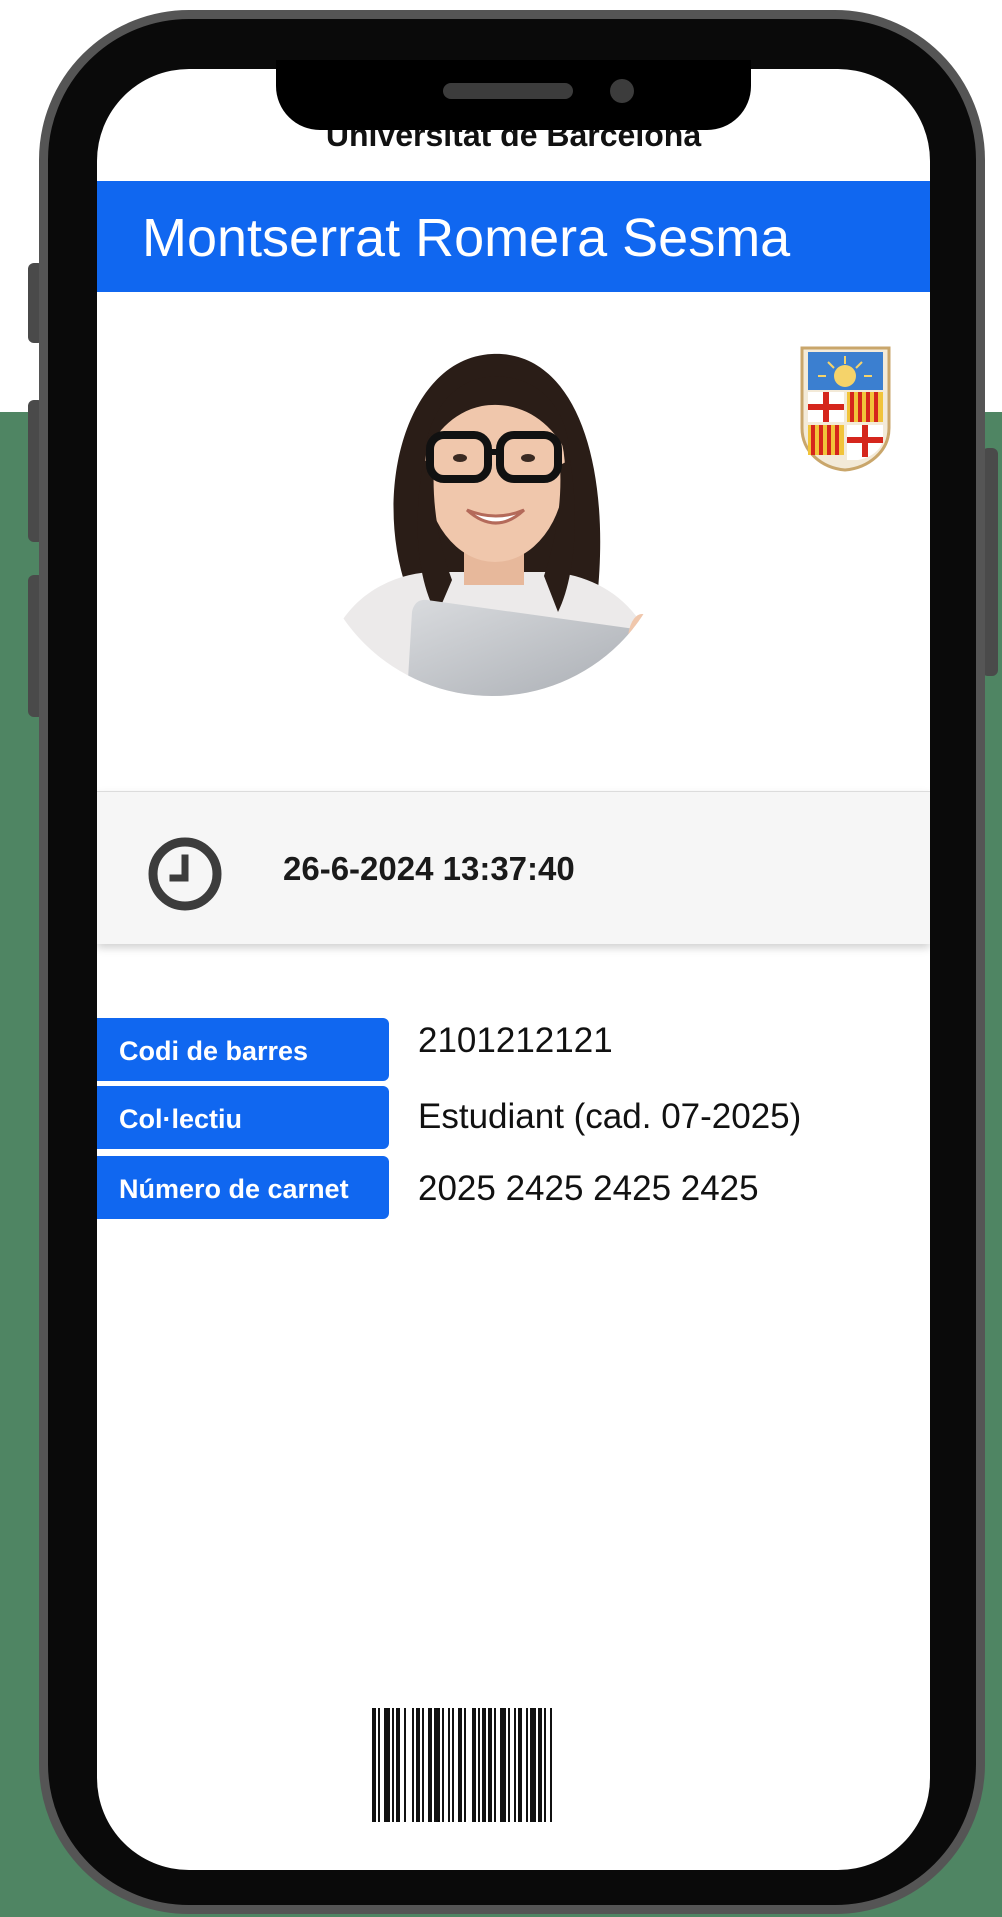  Describe the element at coordinates (622, 91) in the screenshot. I see `front-camera` at that location.